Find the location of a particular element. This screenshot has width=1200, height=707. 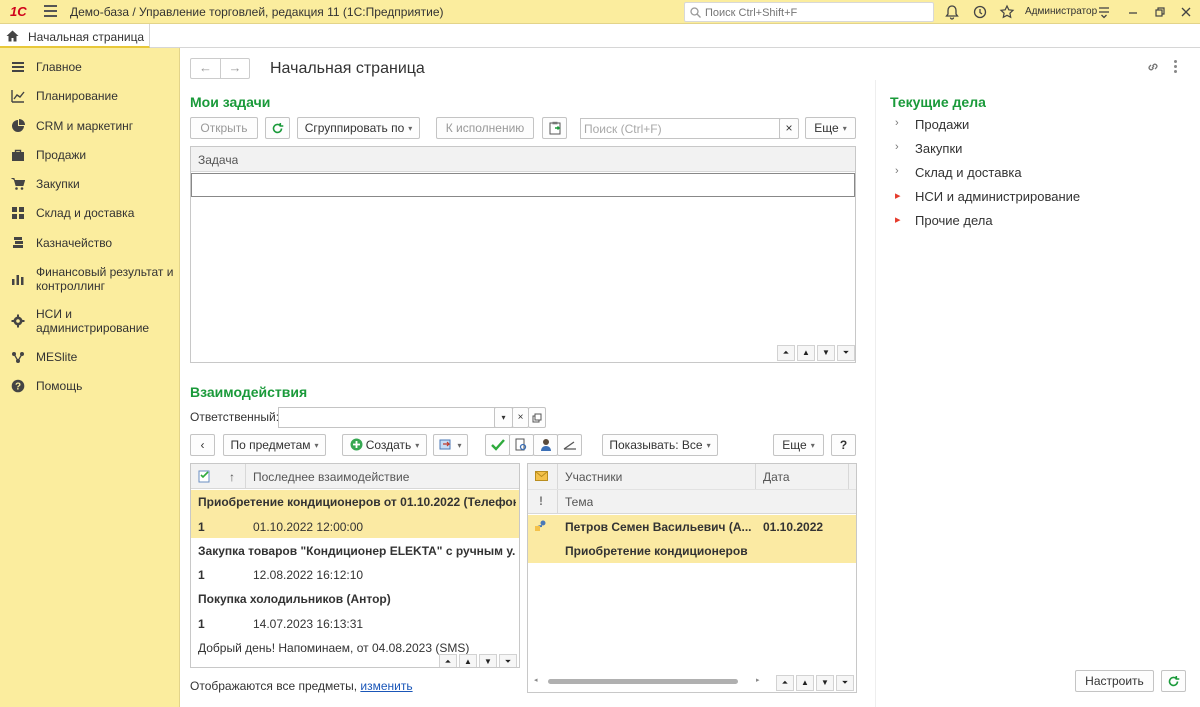

table-row-subject: Покупка холодильников (Антор) is located at coordinates (357, 599).